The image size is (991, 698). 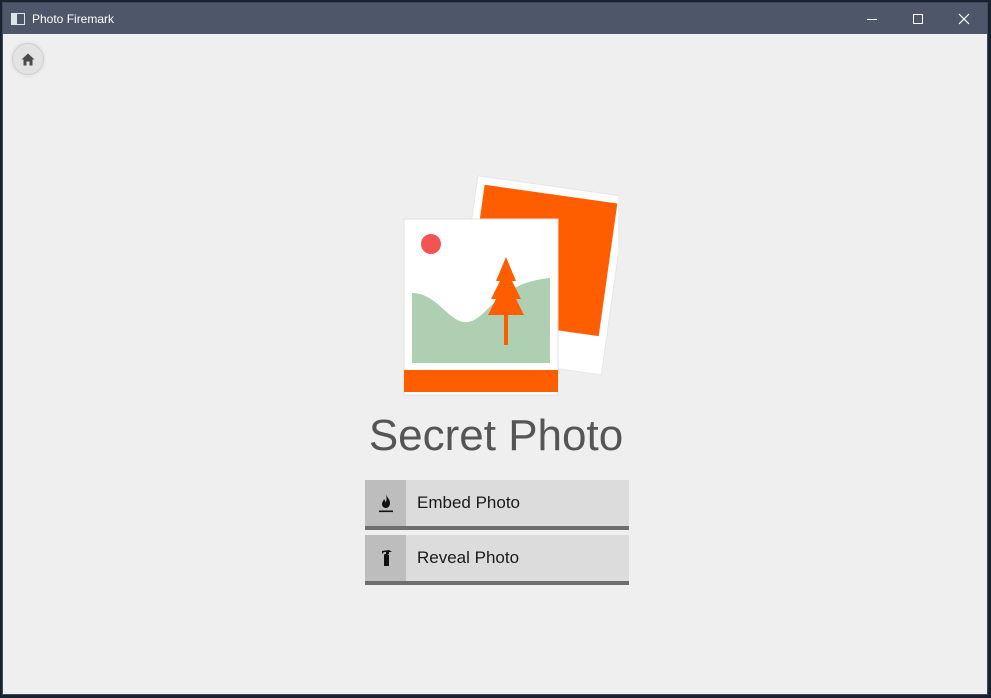 What do you see at coordinates (468, 557) in the screenshot?
I see `reveal-photo-label: Reveal Photo` at bounding box center [468, 557].